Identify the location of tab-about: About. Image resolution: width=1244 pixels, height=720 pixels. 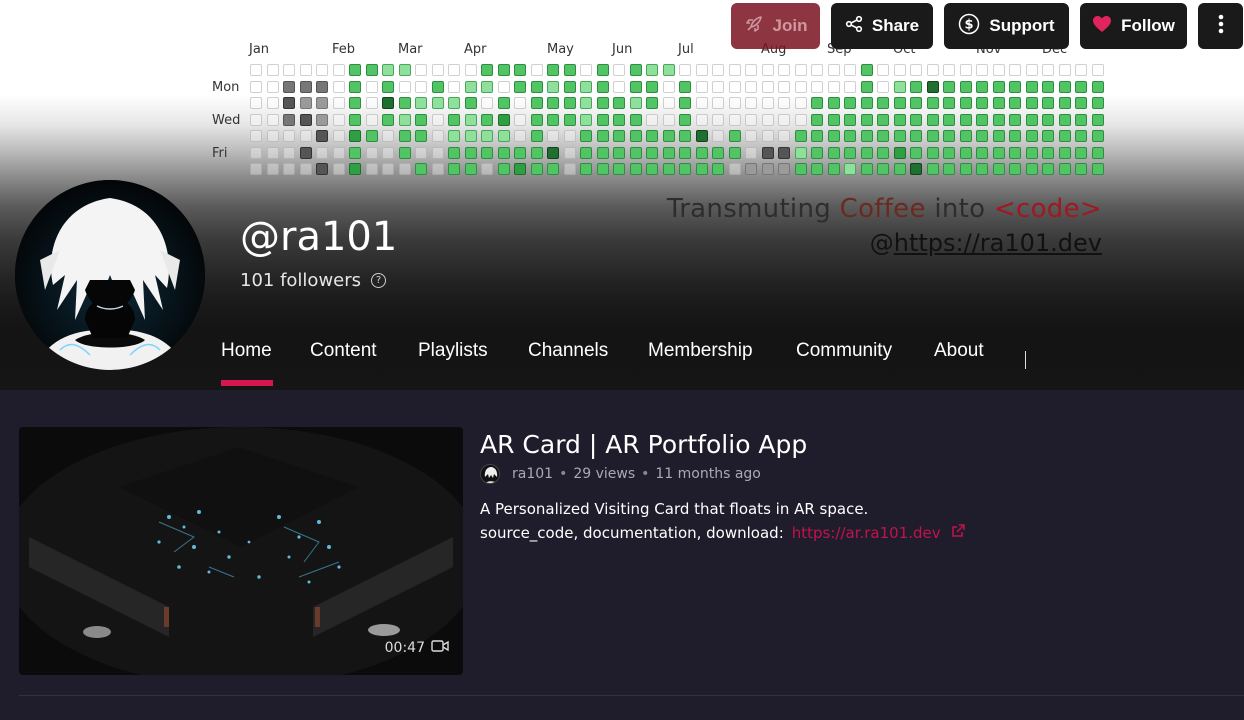
(959, 351).